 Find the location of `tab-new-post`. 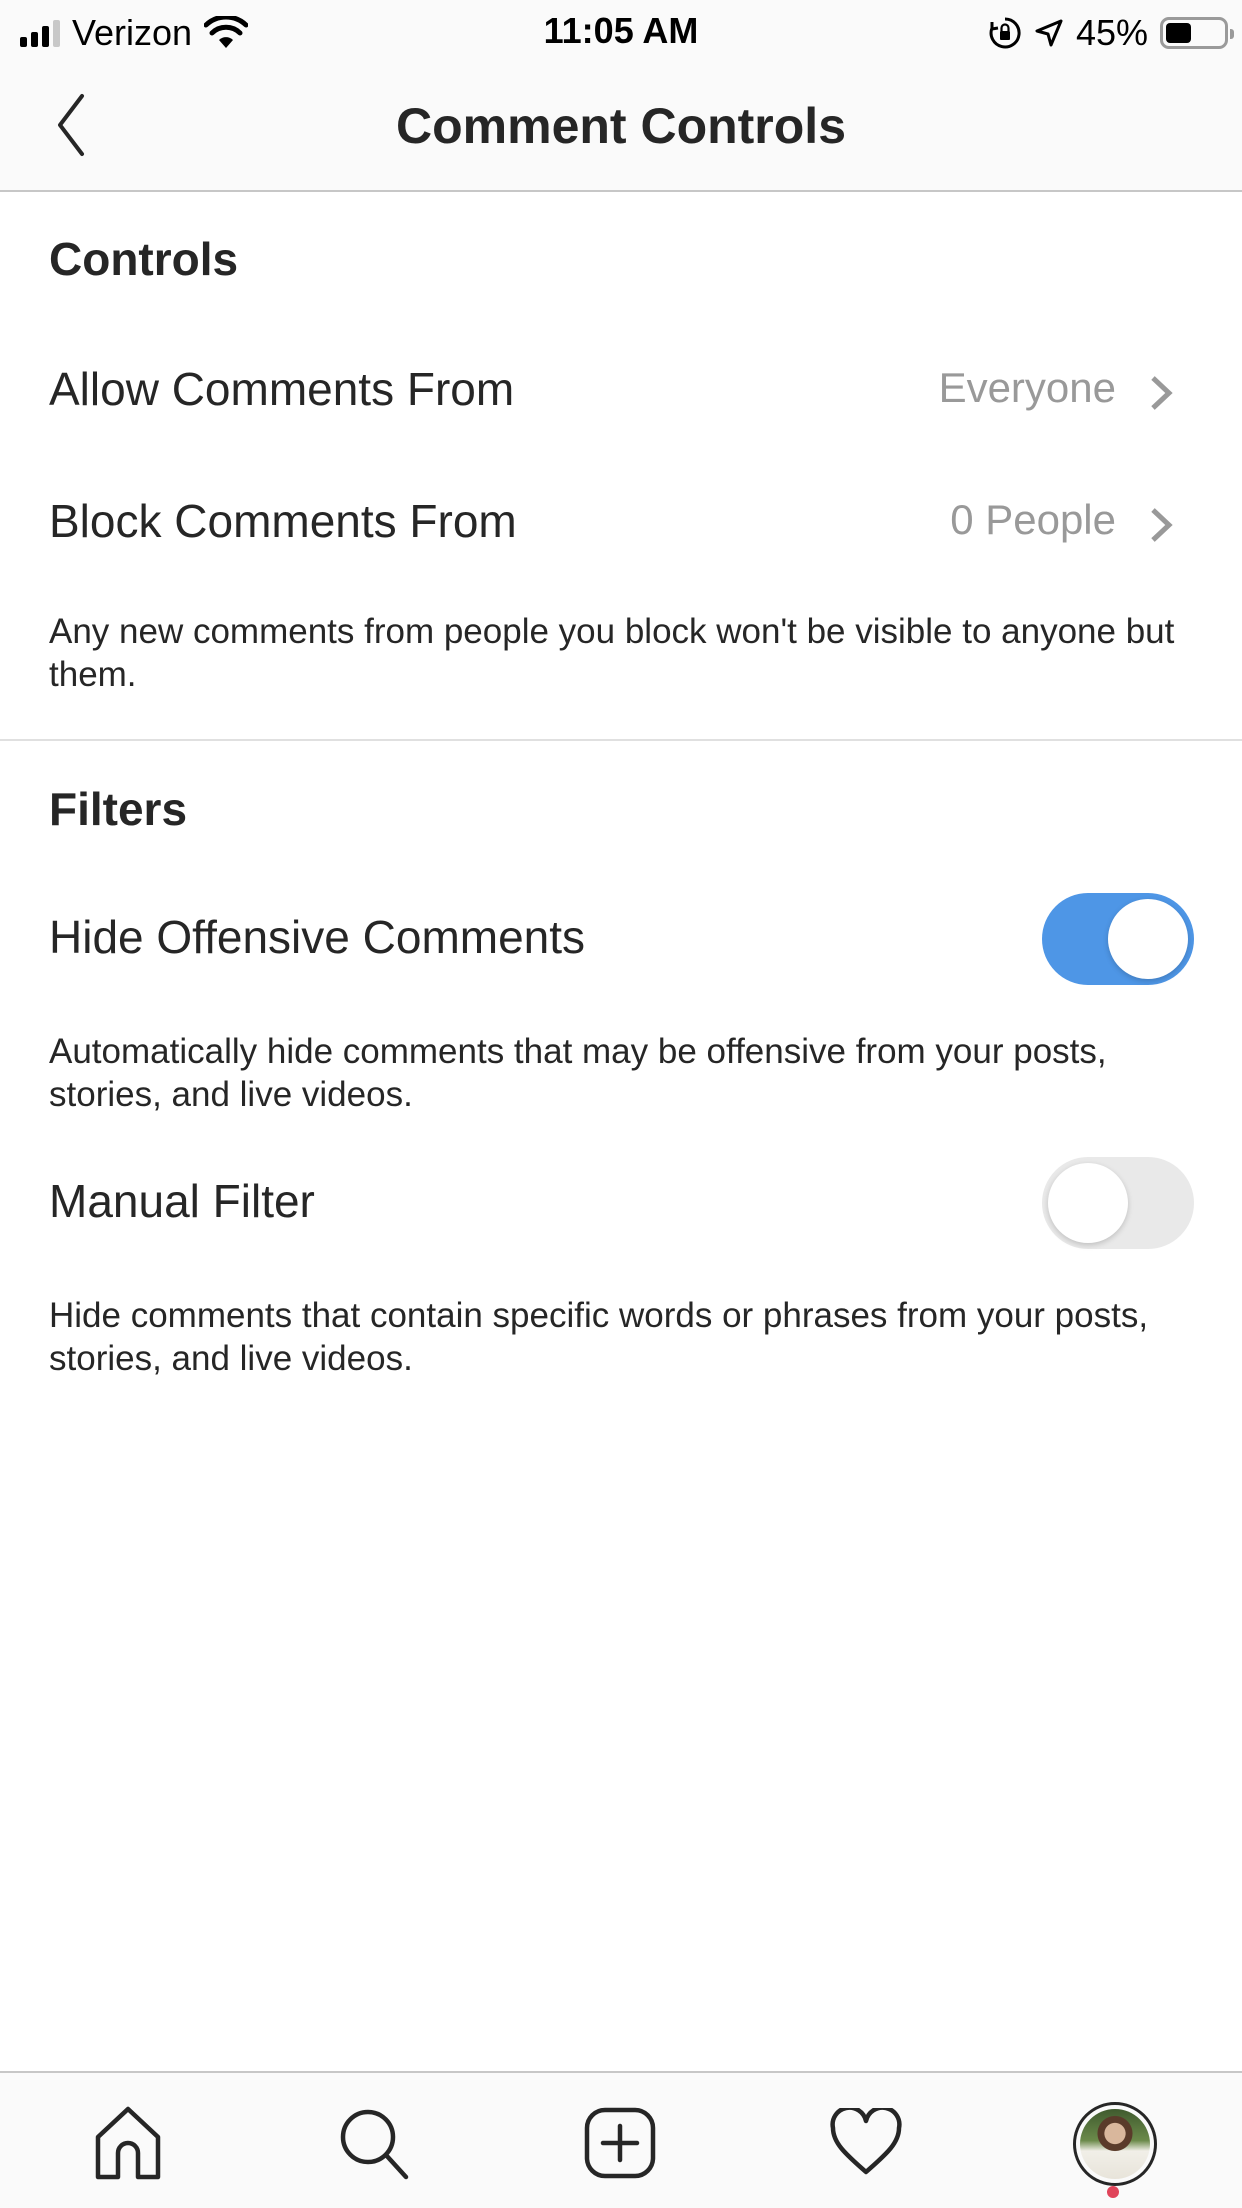

tab-new-post is located at coordinates (620, 2143).